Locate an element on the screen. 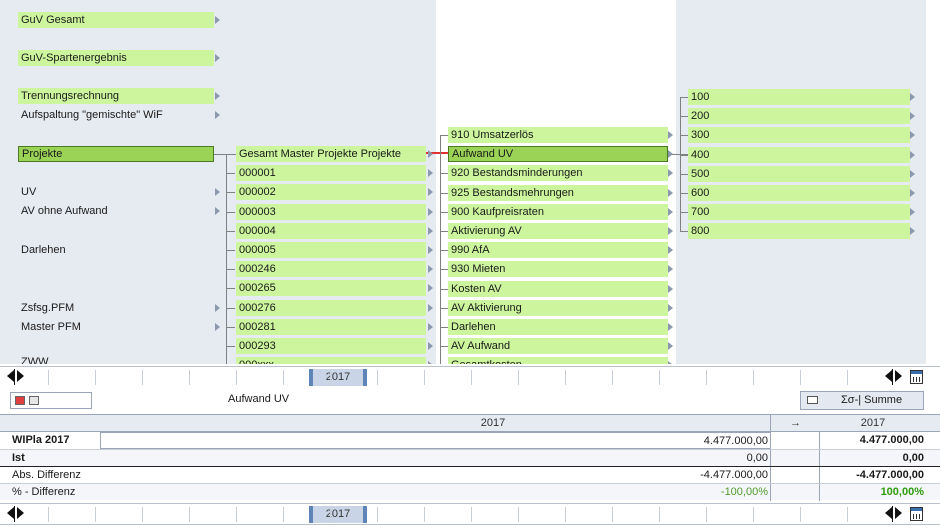  tree-node-level4: 300 is located at coordinates (799, 135).